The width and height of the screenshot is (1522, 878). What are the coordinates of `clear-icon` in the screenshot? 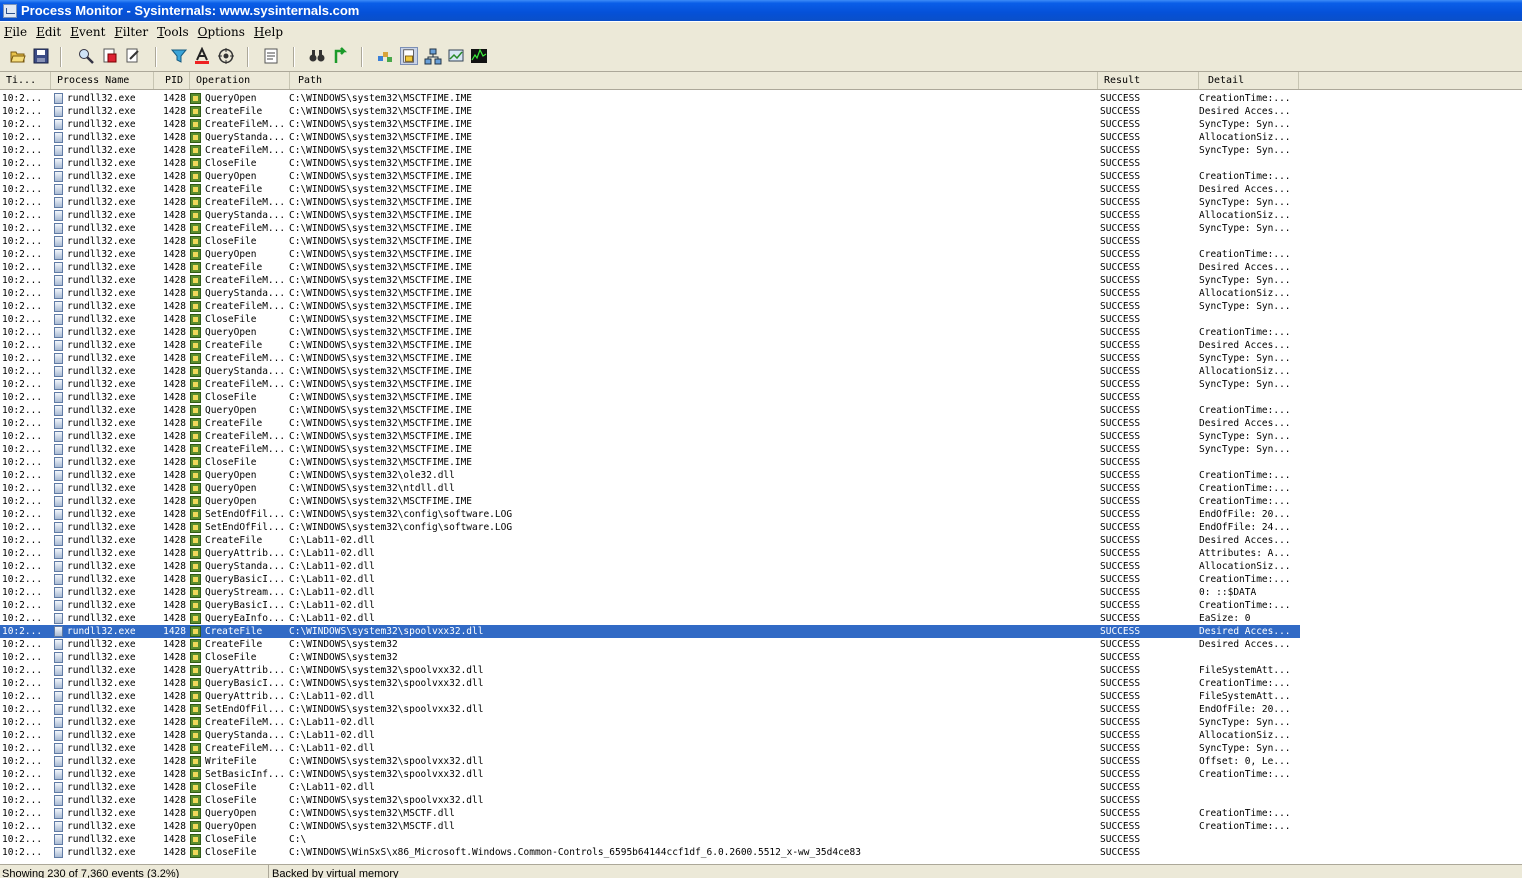 It's located at (133, 56).